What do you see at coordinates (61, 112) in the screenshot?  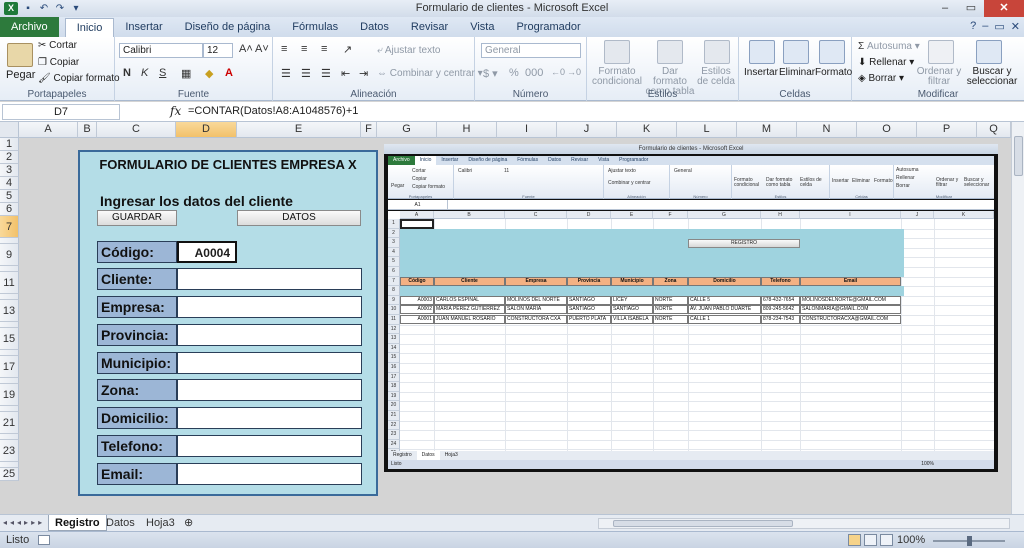 I see `name-box: D7` at bounding box center [61, 112].